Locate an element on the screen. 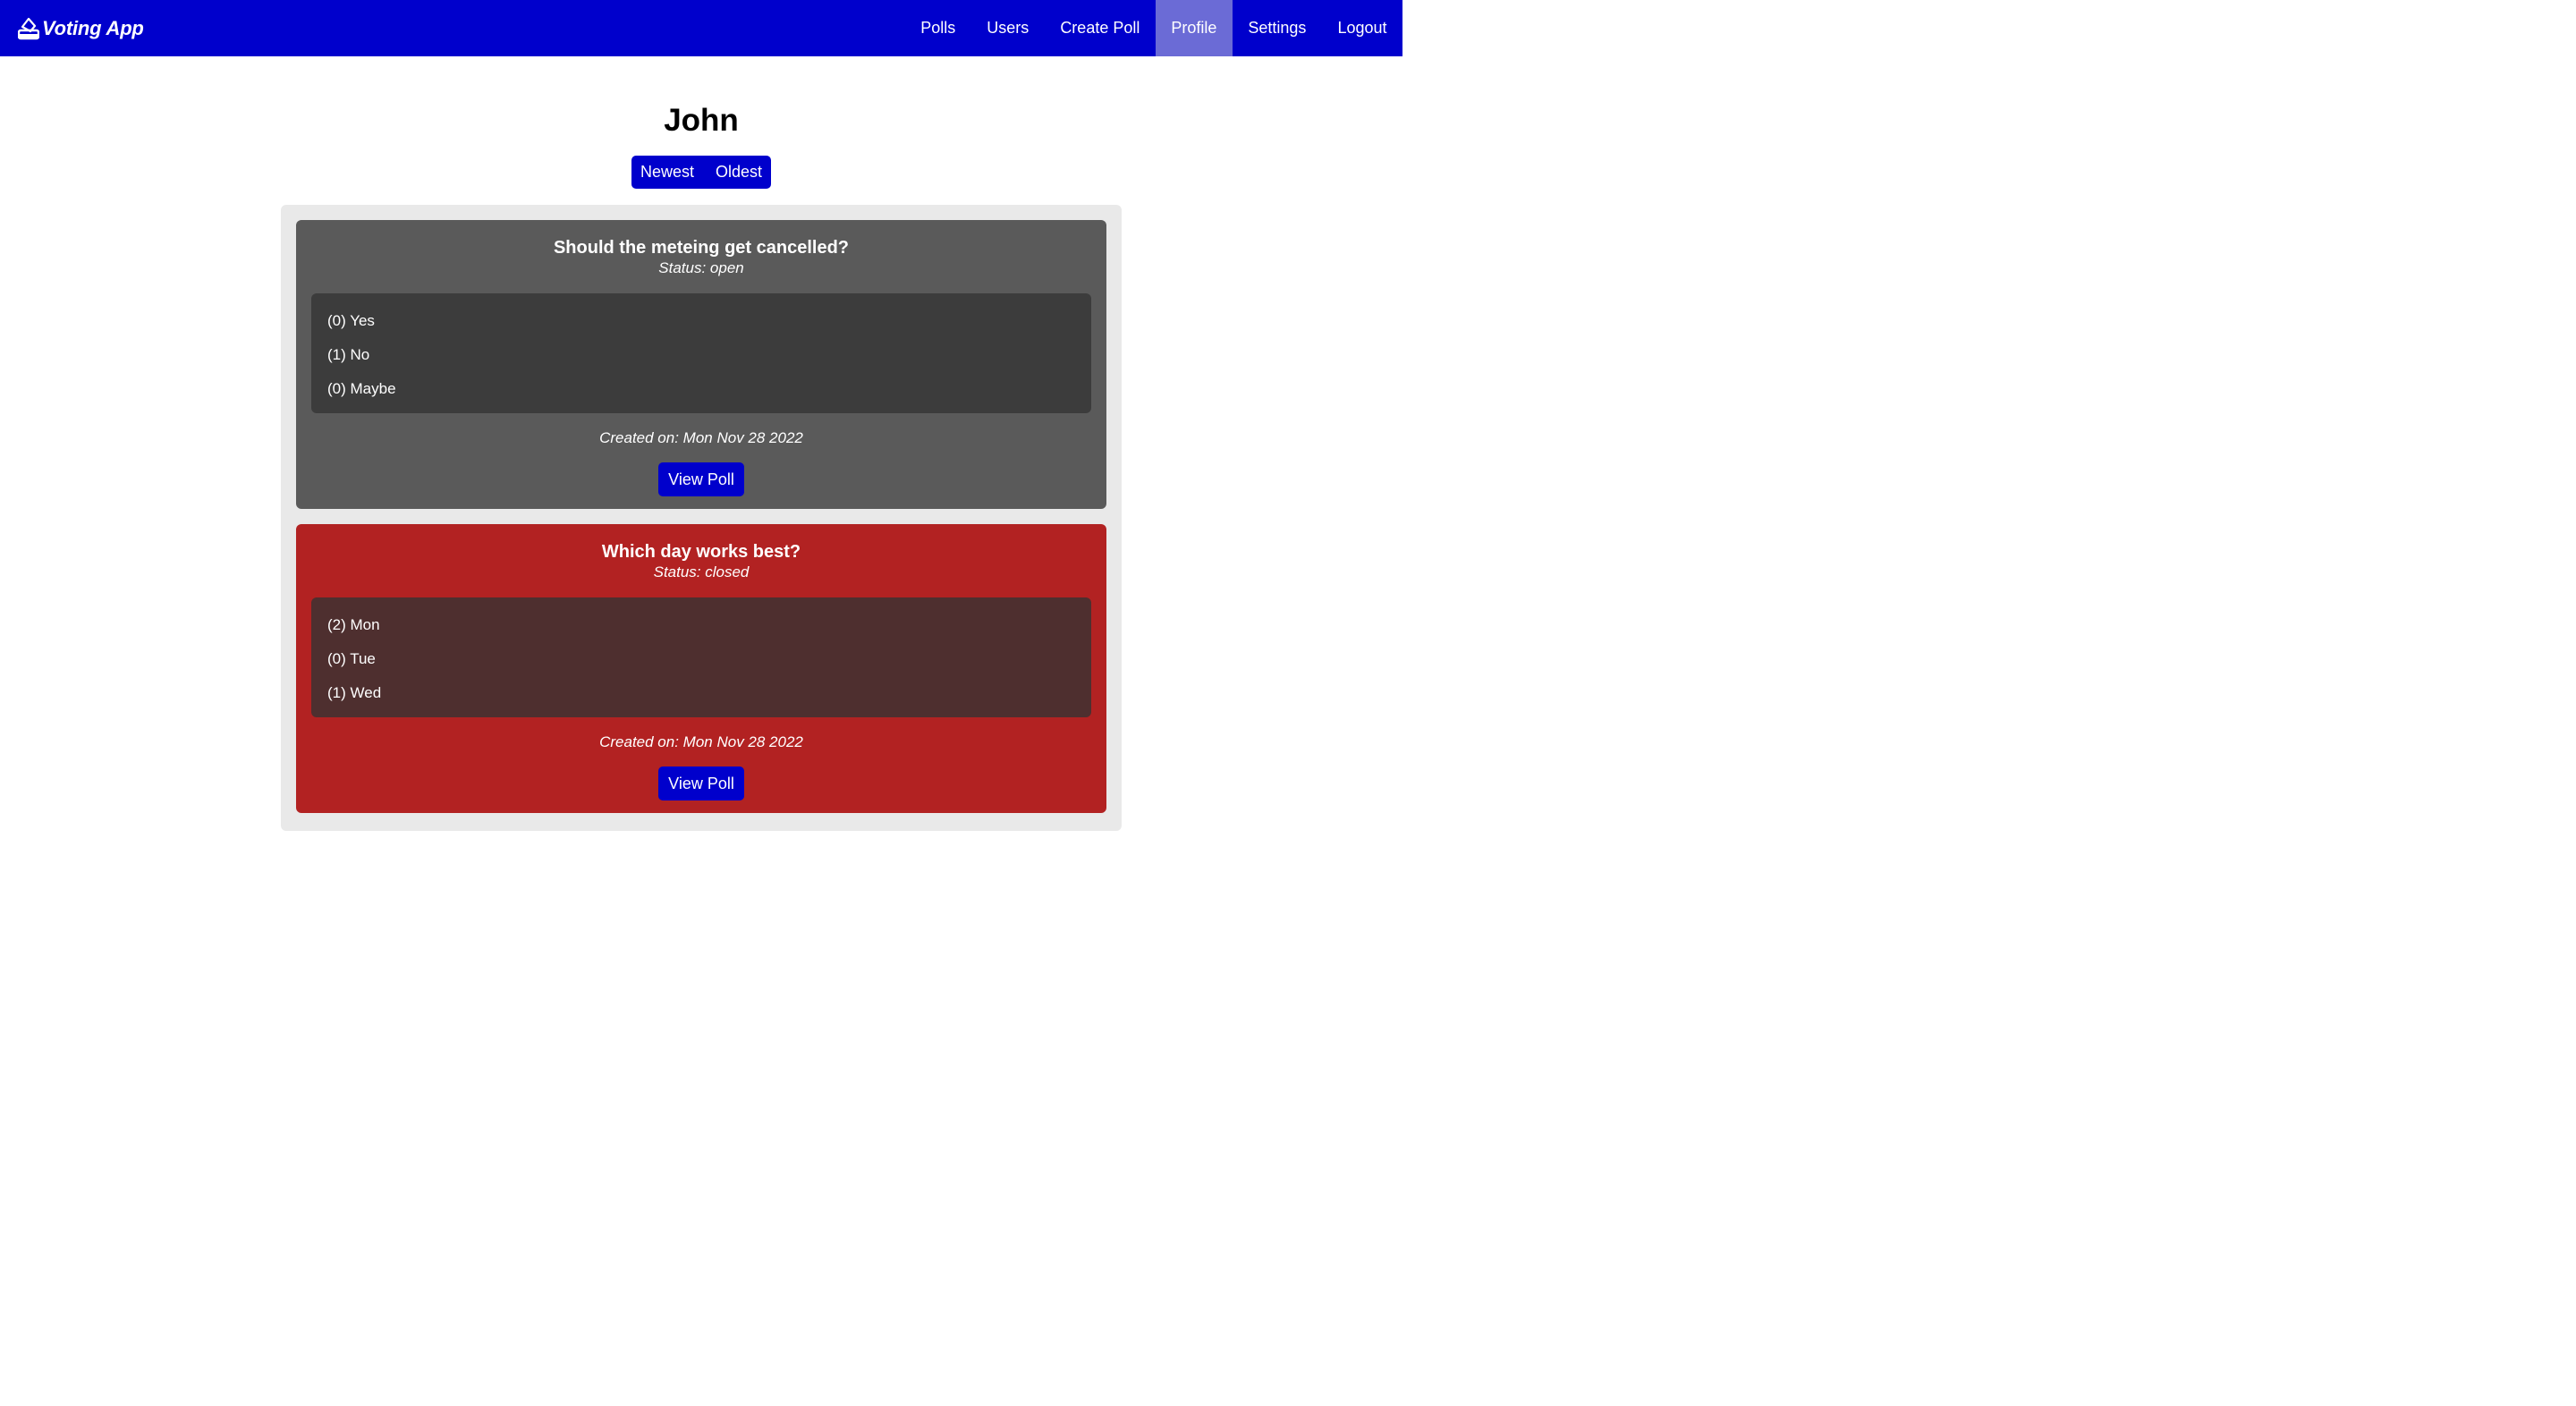 The image size is (2576, 1406). nav-users: Users is located at coordinates (1008, 28).